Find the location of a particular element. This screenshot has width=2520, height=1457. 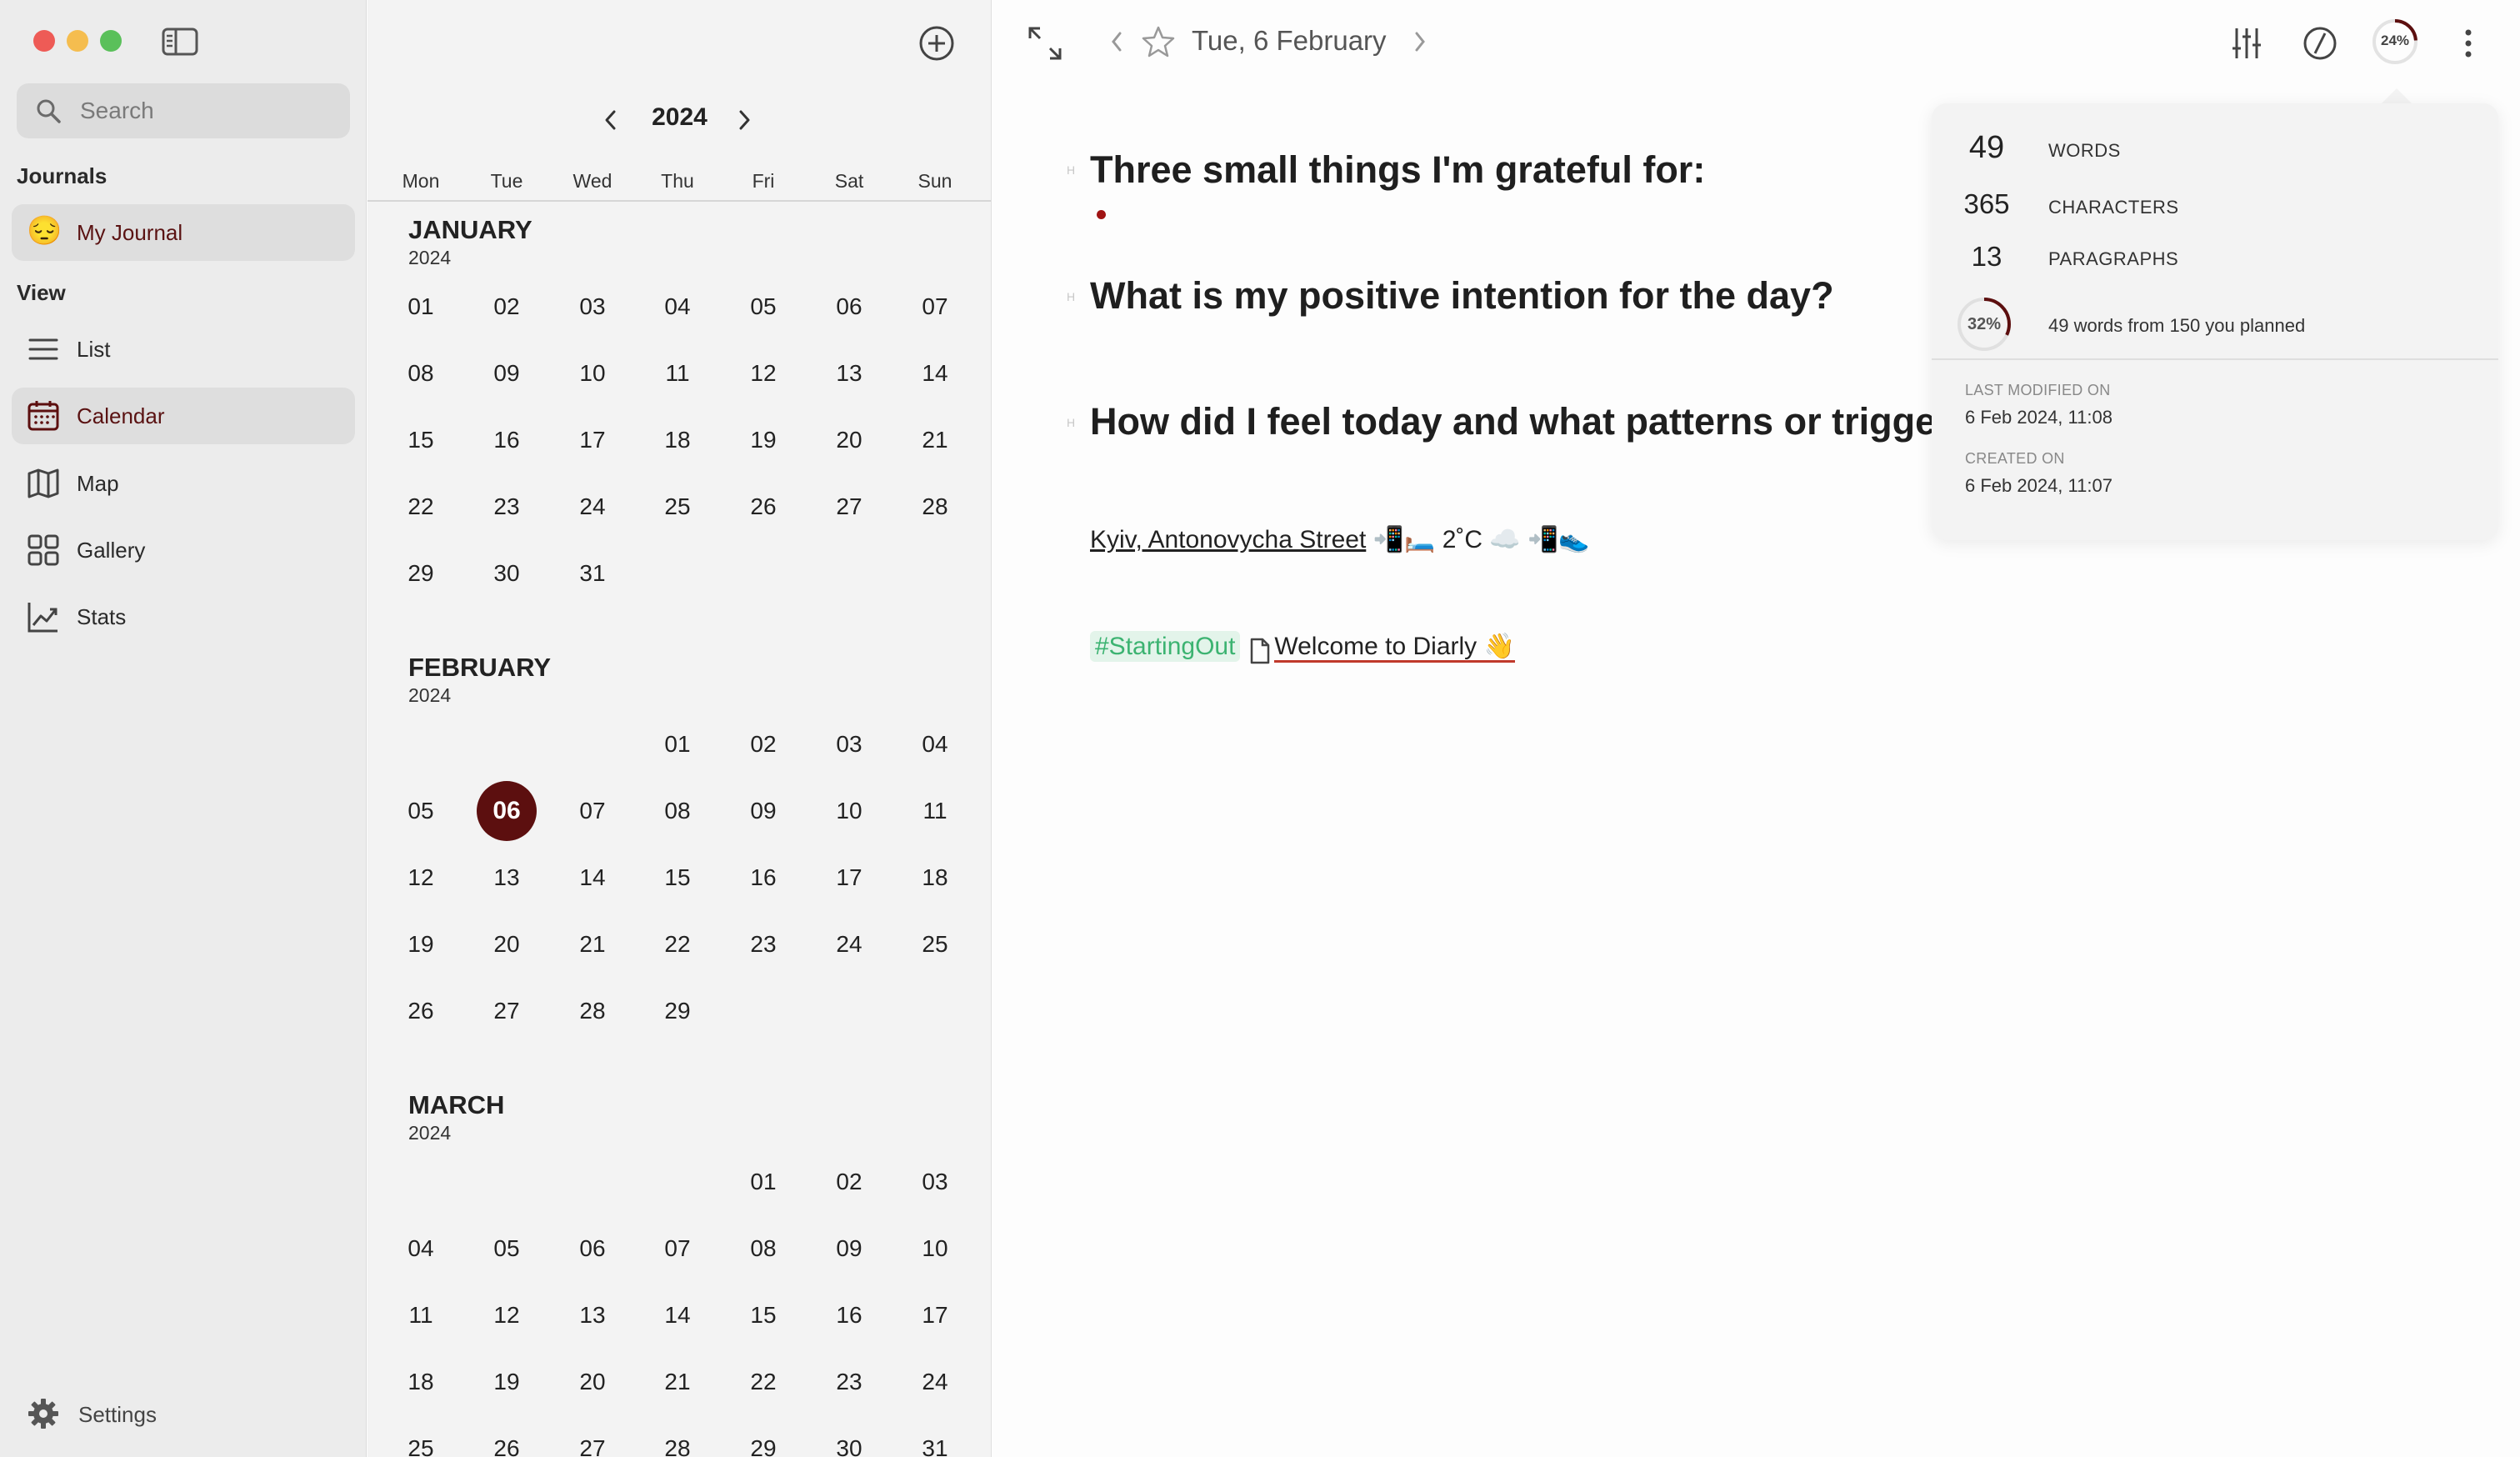

linked-page: Welcome to Diarly 👋 is located at coordinates (1394, 648).